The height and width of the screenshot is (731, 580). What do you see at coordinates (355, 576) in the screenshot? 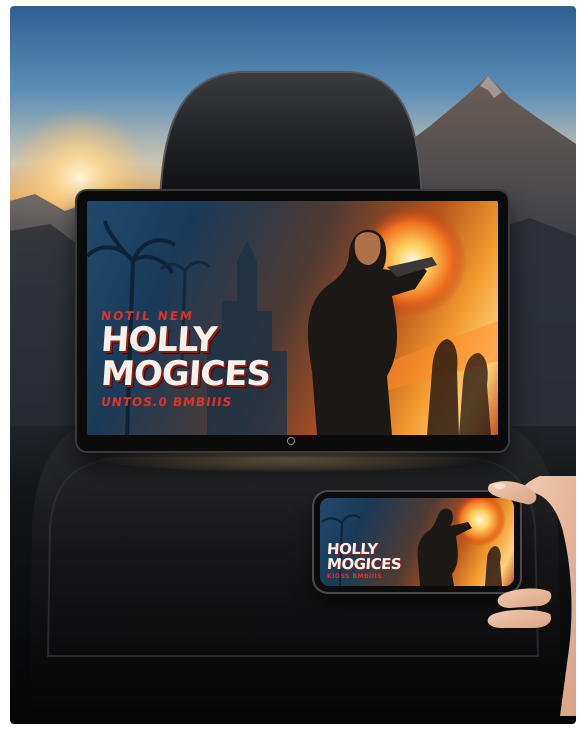
I see `phone-subtitle: KIOSS BMBIIIS` at bounding box center [355, 576].